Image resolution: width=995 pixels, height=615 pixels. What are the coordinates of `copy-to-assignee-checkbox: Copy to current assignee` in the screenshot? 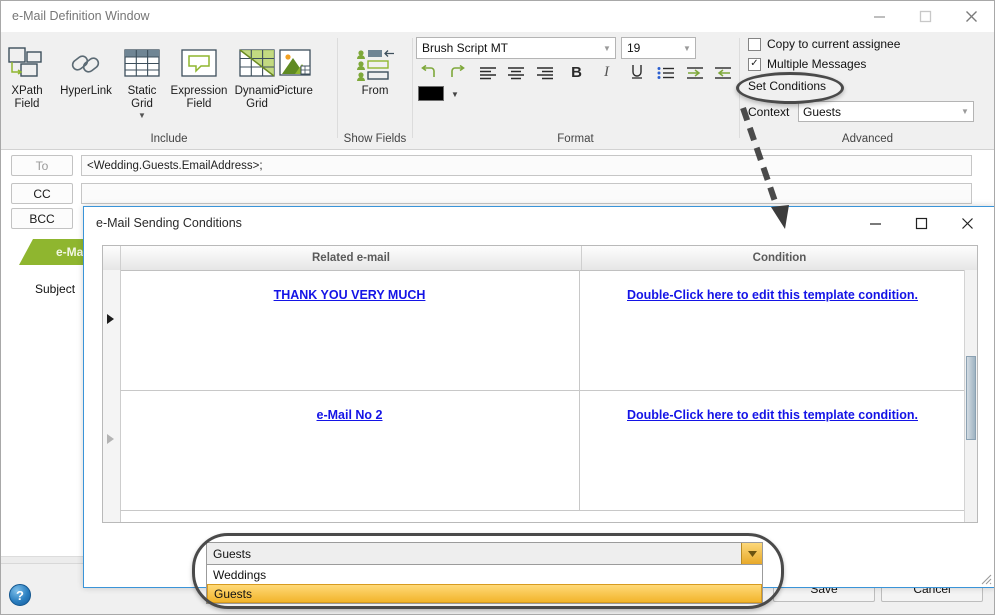 It's located at (824, 44).